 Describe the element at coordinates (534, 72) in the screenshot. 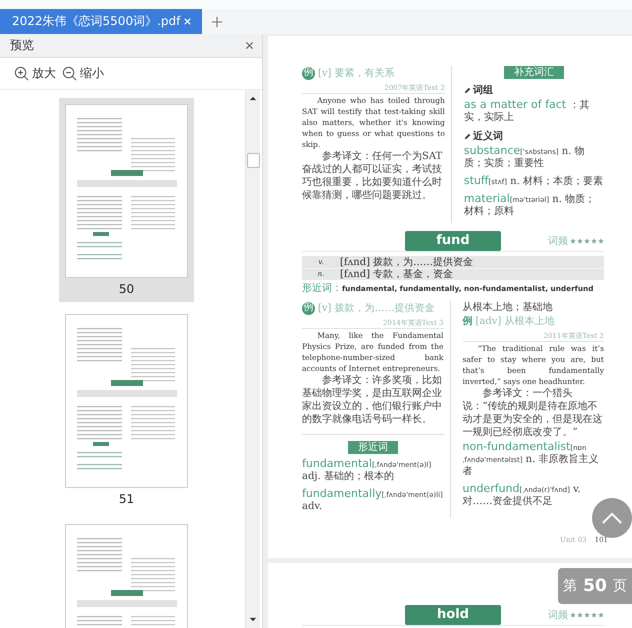

I see `section-header: 补充词汇` at that location.